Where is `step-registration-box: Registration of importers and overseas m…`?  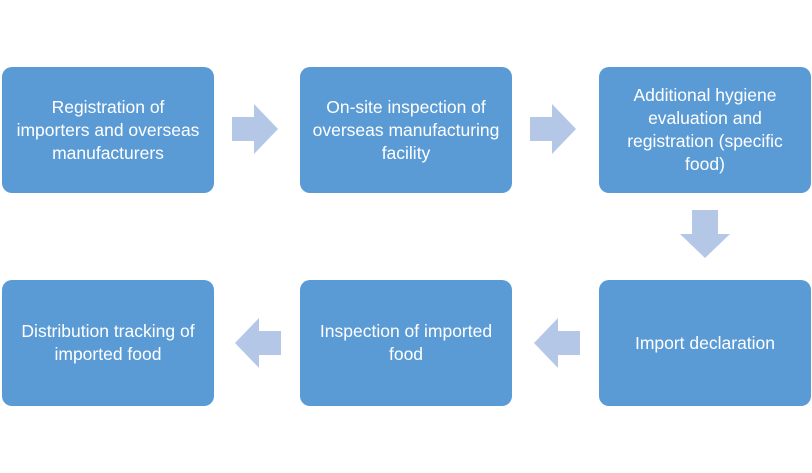
step-registration-box: Registration of importers and overseas m… is located at coordinates (108, 130).